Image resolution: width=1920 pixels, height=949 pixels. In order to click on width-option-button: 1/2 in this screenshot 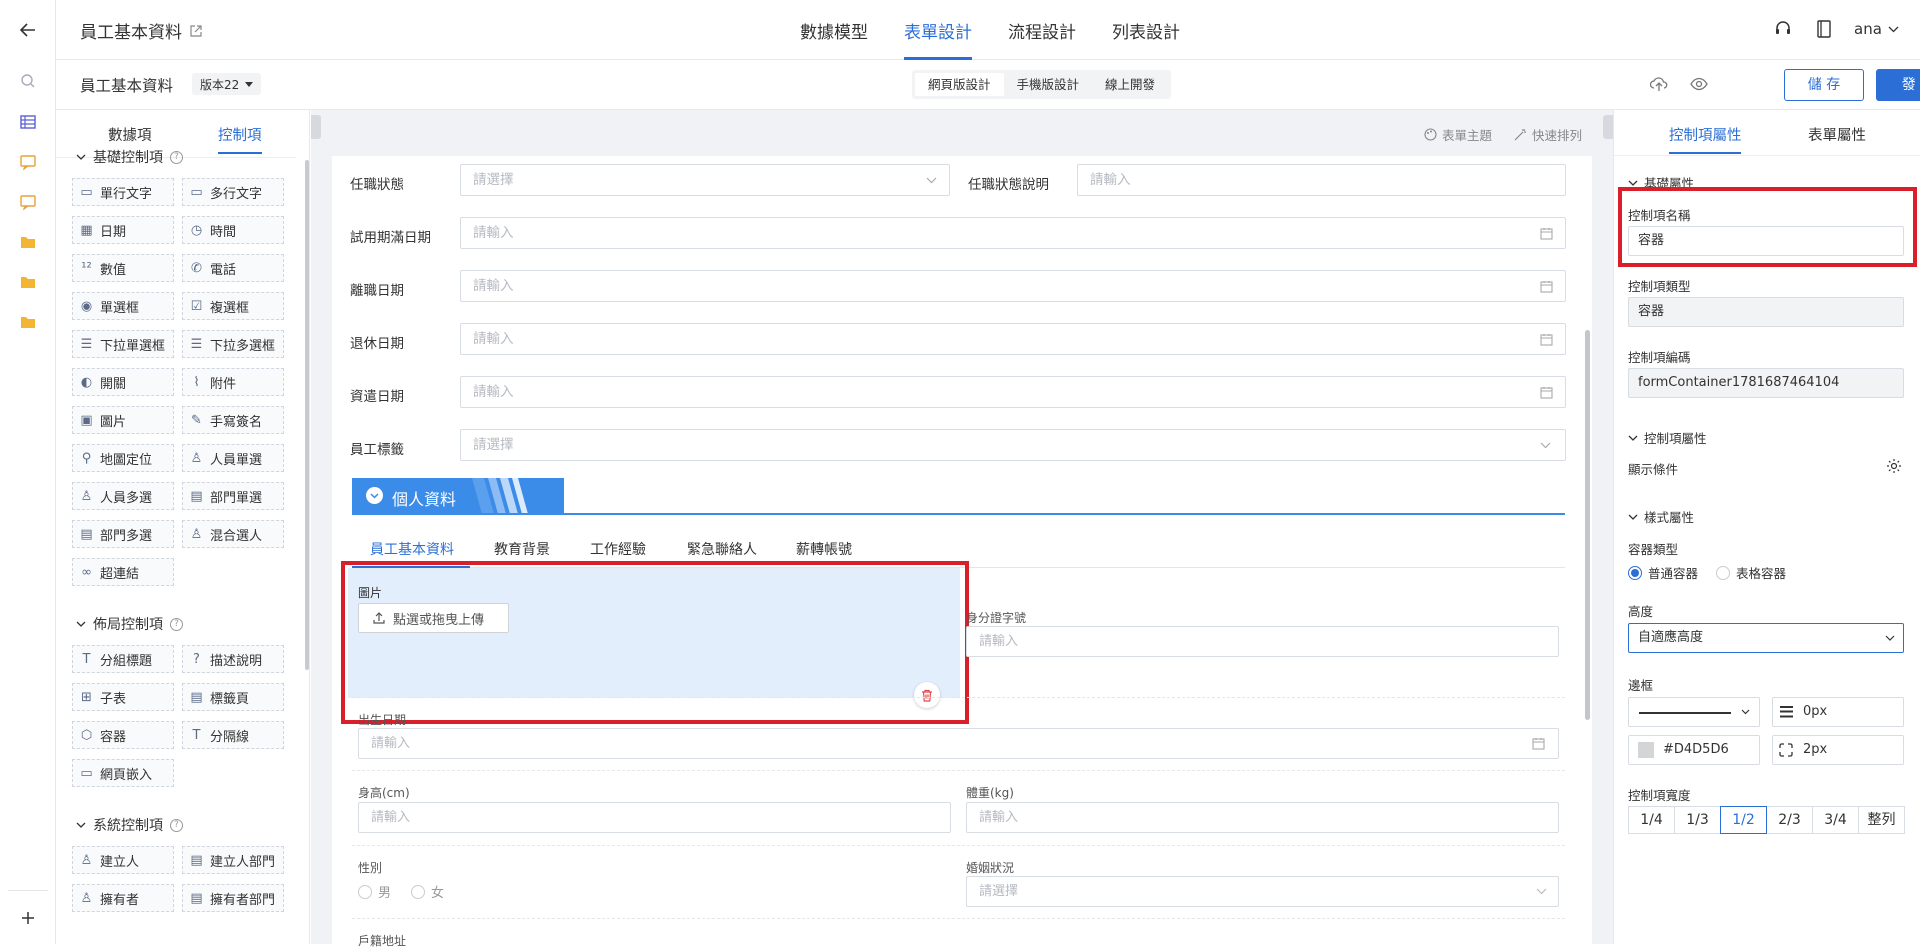, I will do `click(1743, 820)`.